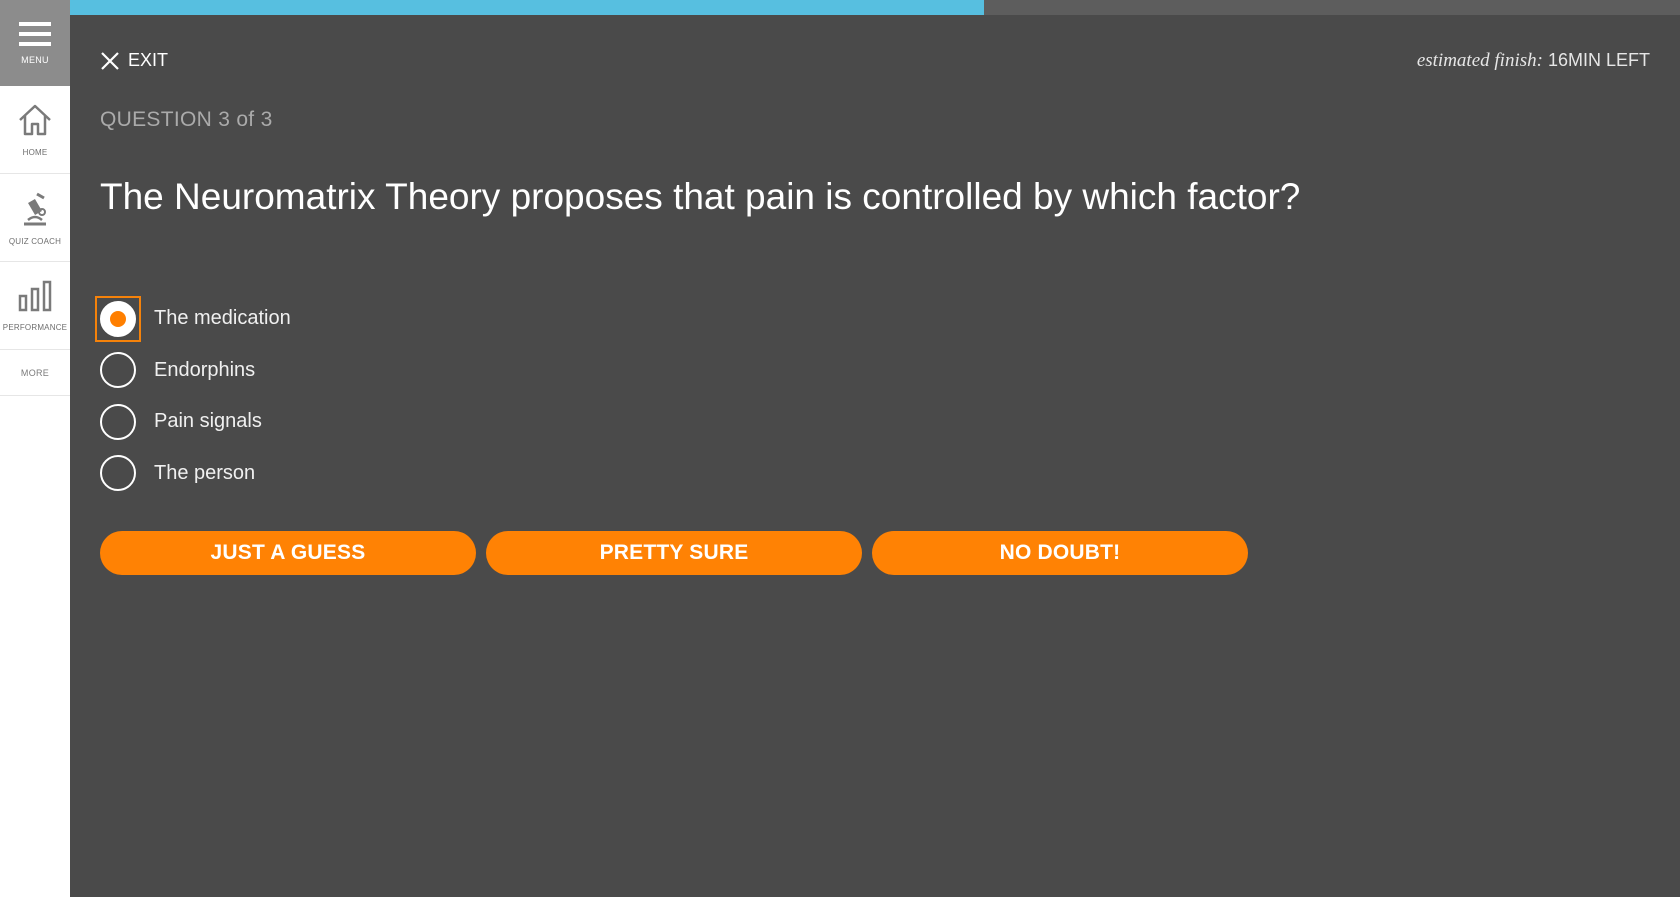  Describe the element at coordinates (35, 373) in the screenshot. I see `sidebar-item-more: MORE` at that location.